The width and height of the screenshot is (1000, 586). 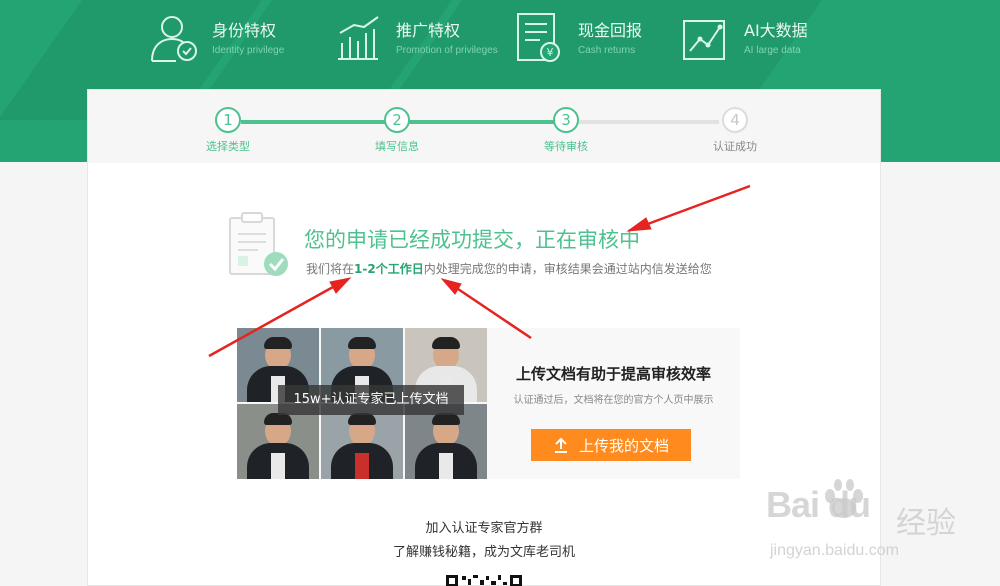 I want to click on watermark-text: 经验, so click(x=926, y=523).